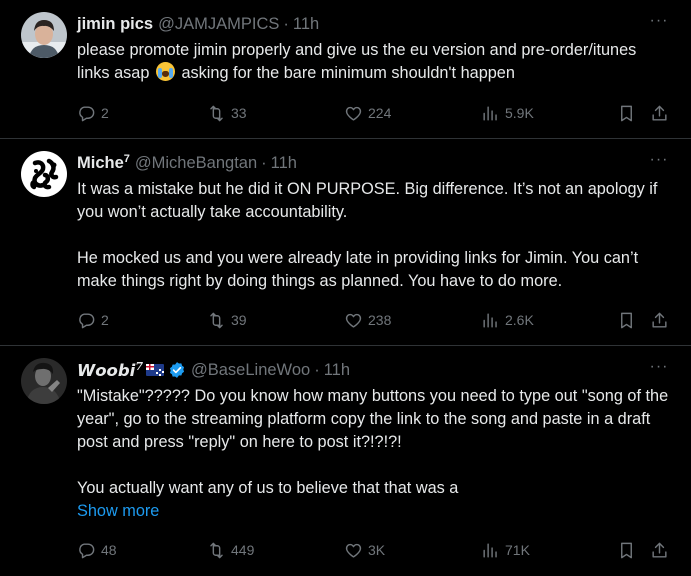 The image size is (691, 576). I want to click on show-more-link: Show more, so click(374, 511).